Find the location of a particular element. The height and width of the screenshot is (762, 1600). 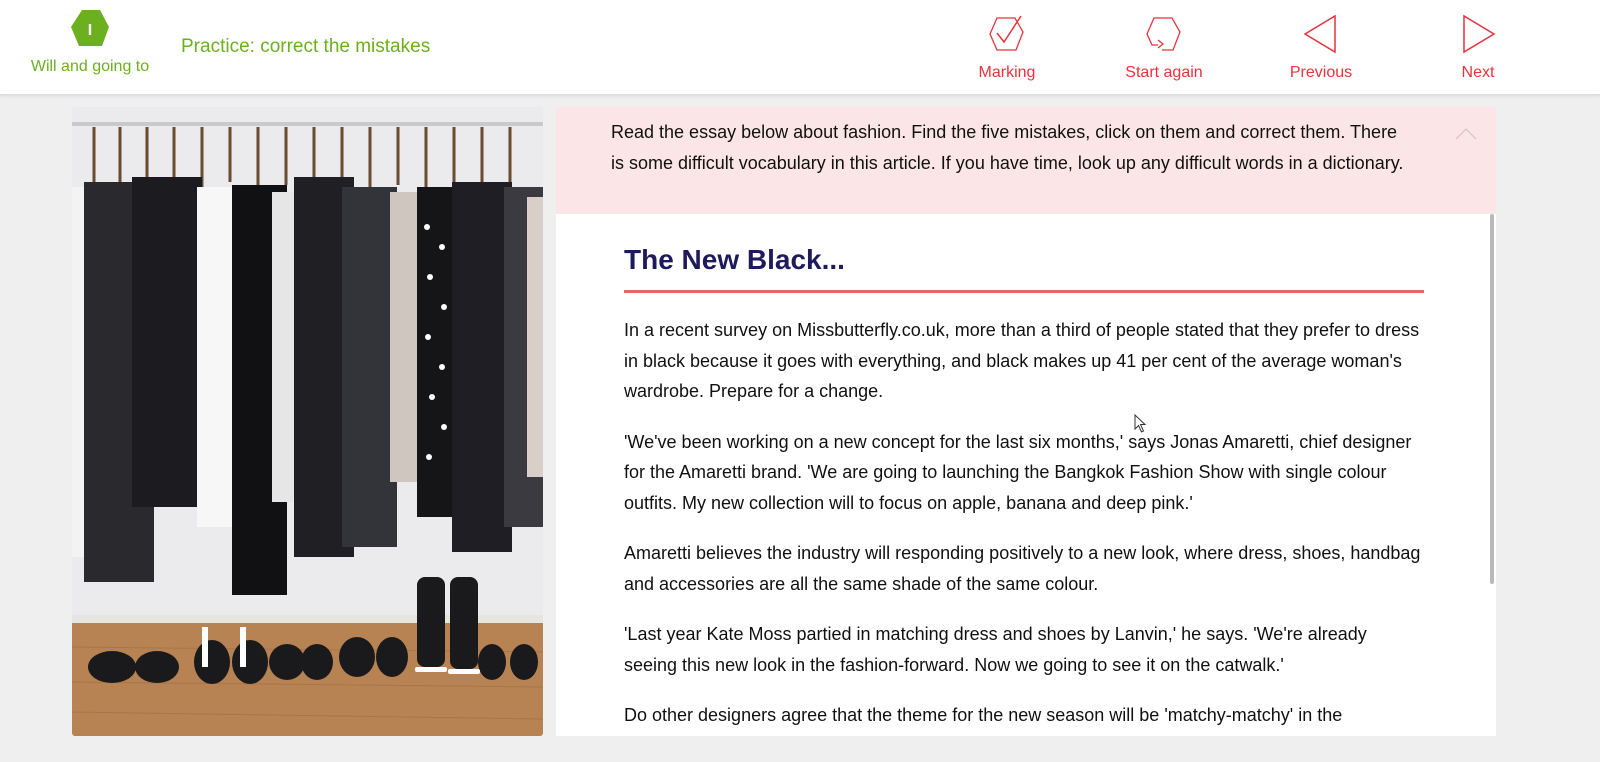

hexagon-badge-icon: I is located at coordinates (90, 28).